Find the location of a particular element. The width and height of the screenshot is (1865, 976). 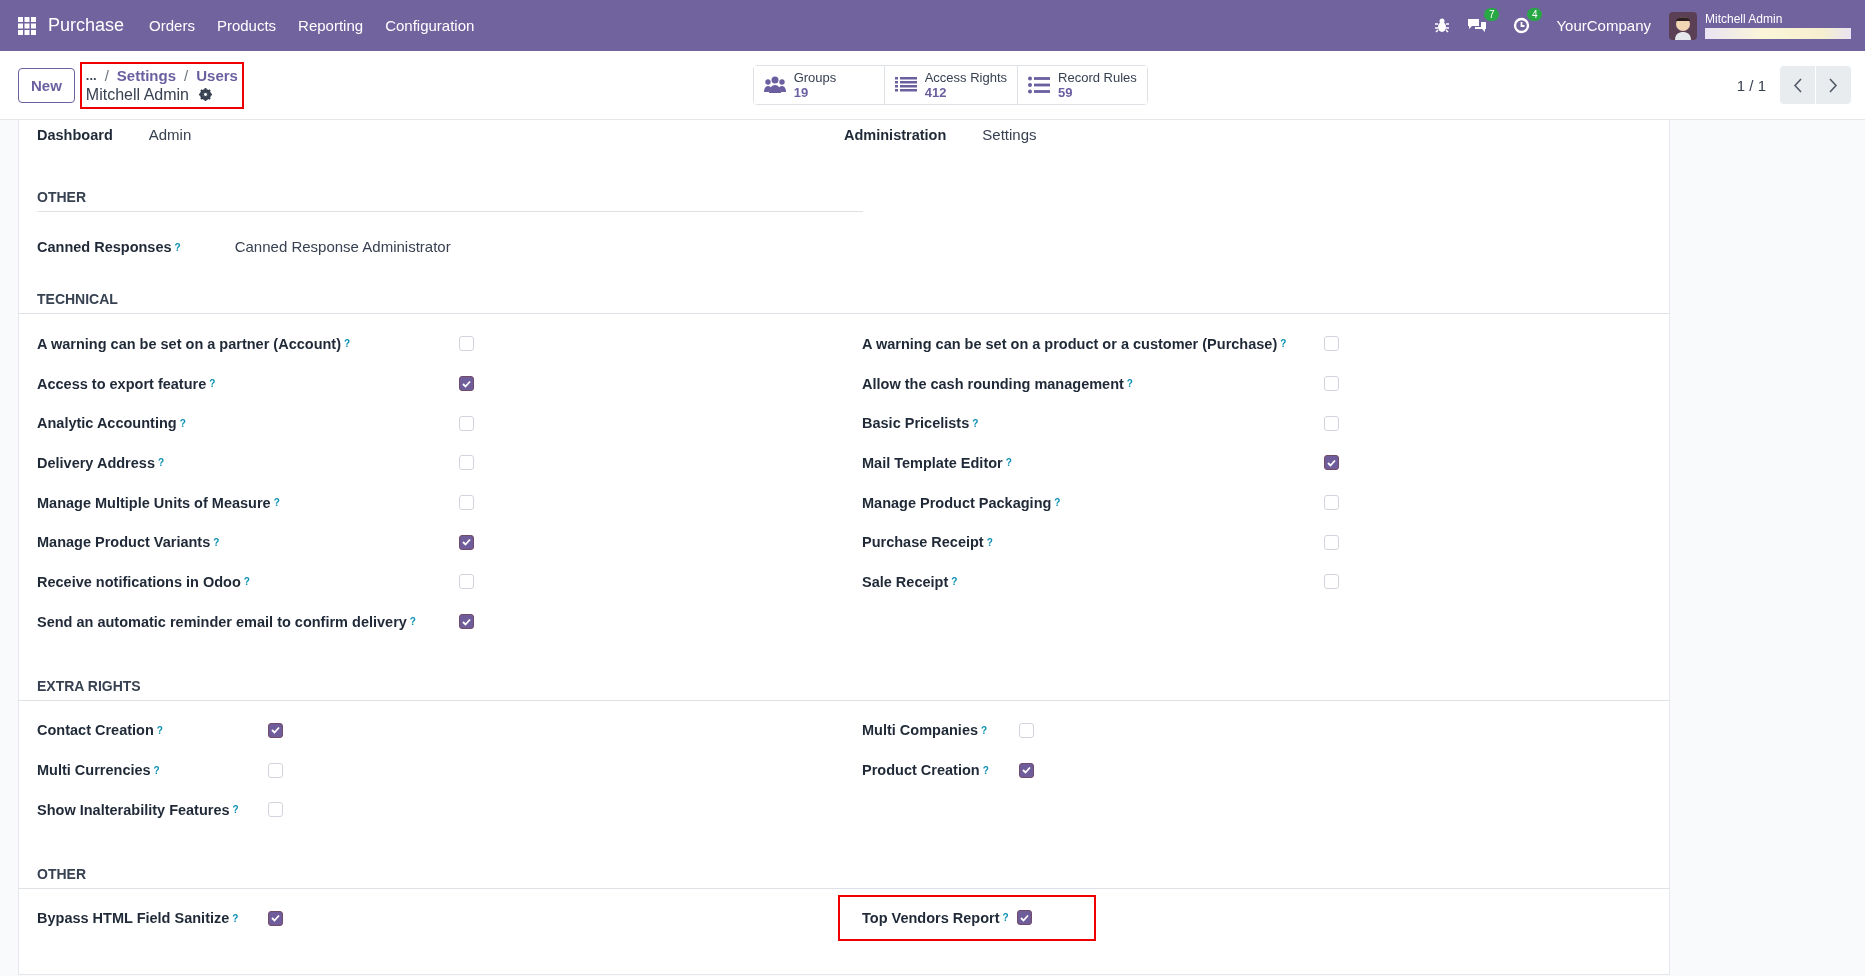

field-label: Allow the cash rounding management is located at coordinates (993, 383).